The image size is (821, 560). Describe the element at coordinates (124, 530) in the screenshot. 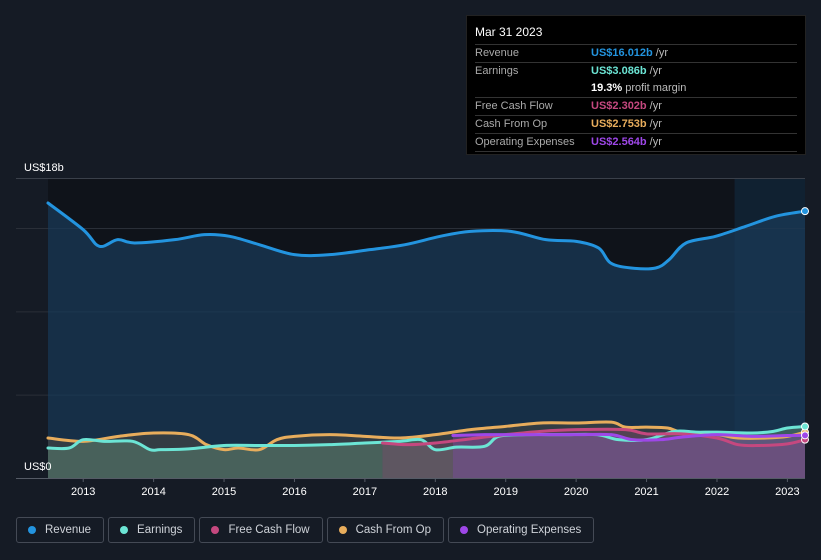

I see `earnings-dot-icon` at that location.